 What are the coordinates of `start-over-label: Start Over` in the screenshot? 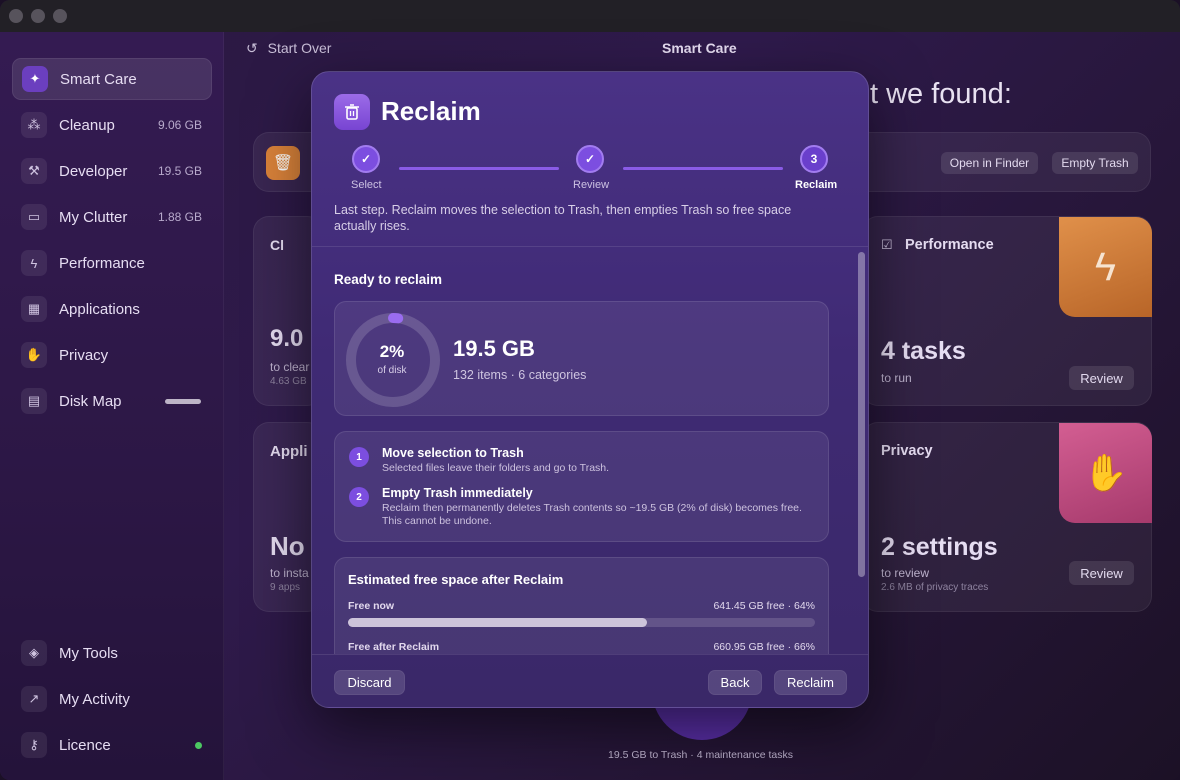 It's located at (299, 48).